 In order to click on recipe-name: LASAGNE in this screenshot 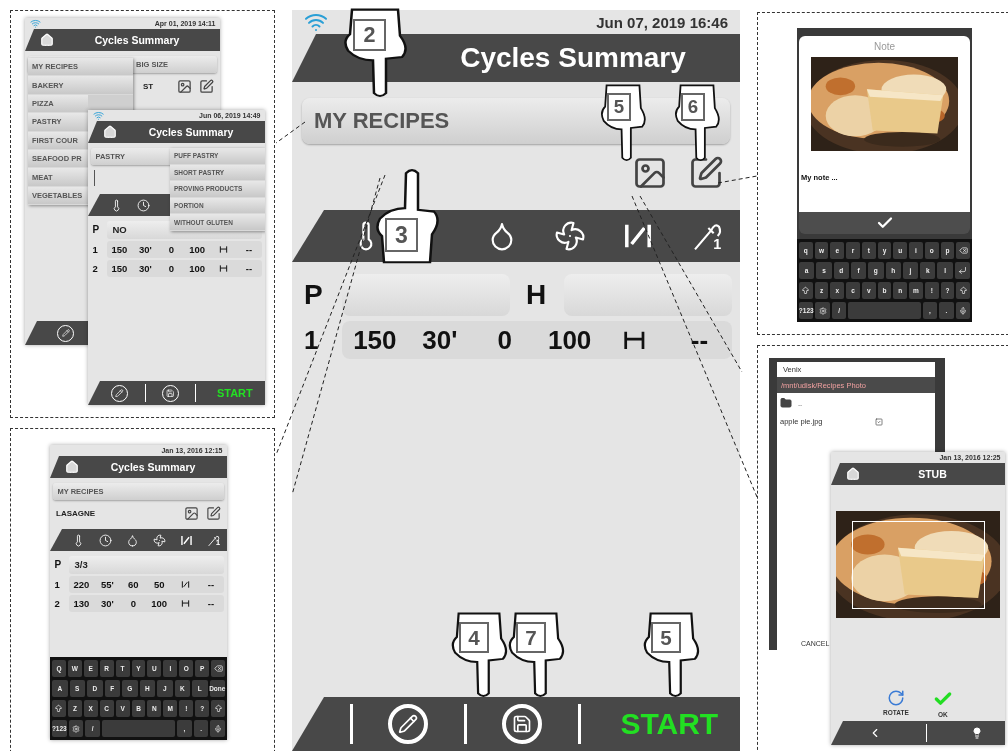, I will do `click(76, 513)`.